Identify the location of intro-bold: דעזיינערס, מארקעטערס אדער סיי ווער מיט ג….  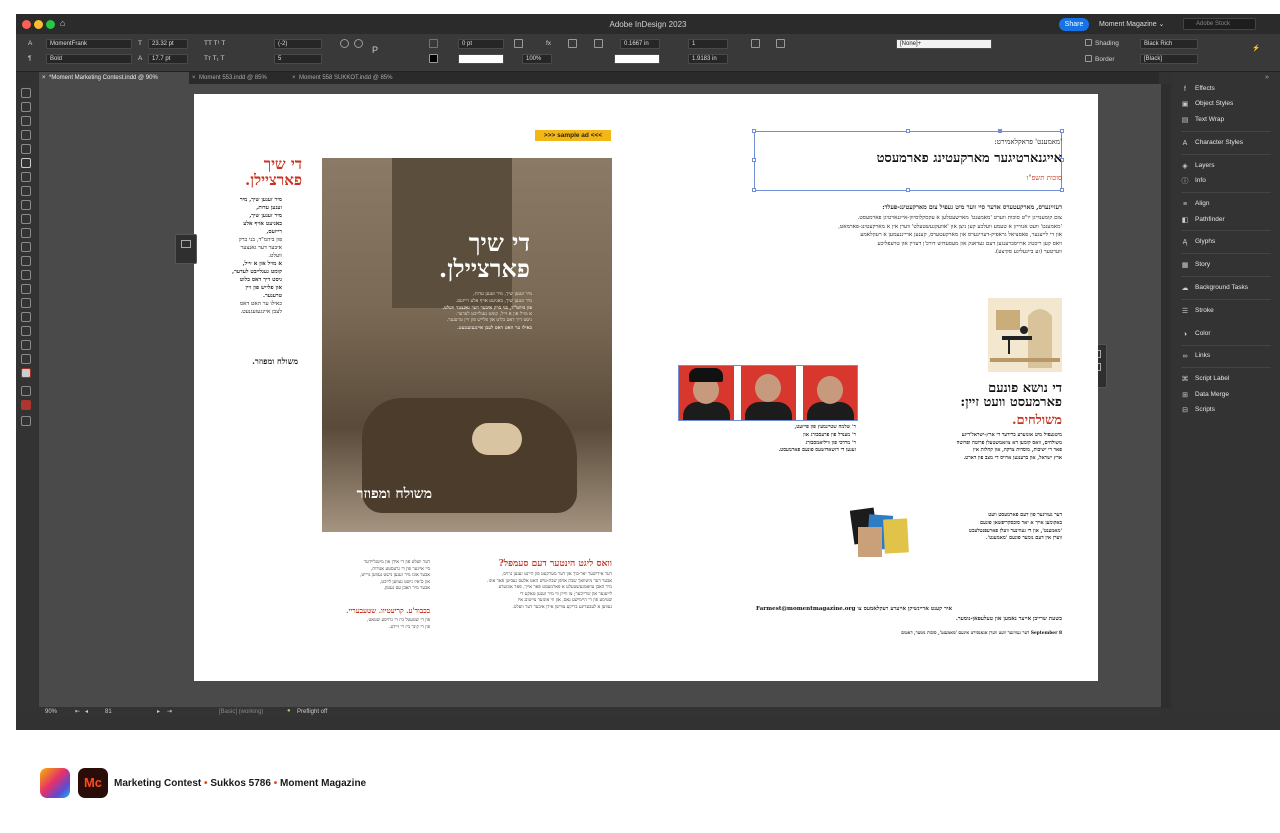
(894, 207).